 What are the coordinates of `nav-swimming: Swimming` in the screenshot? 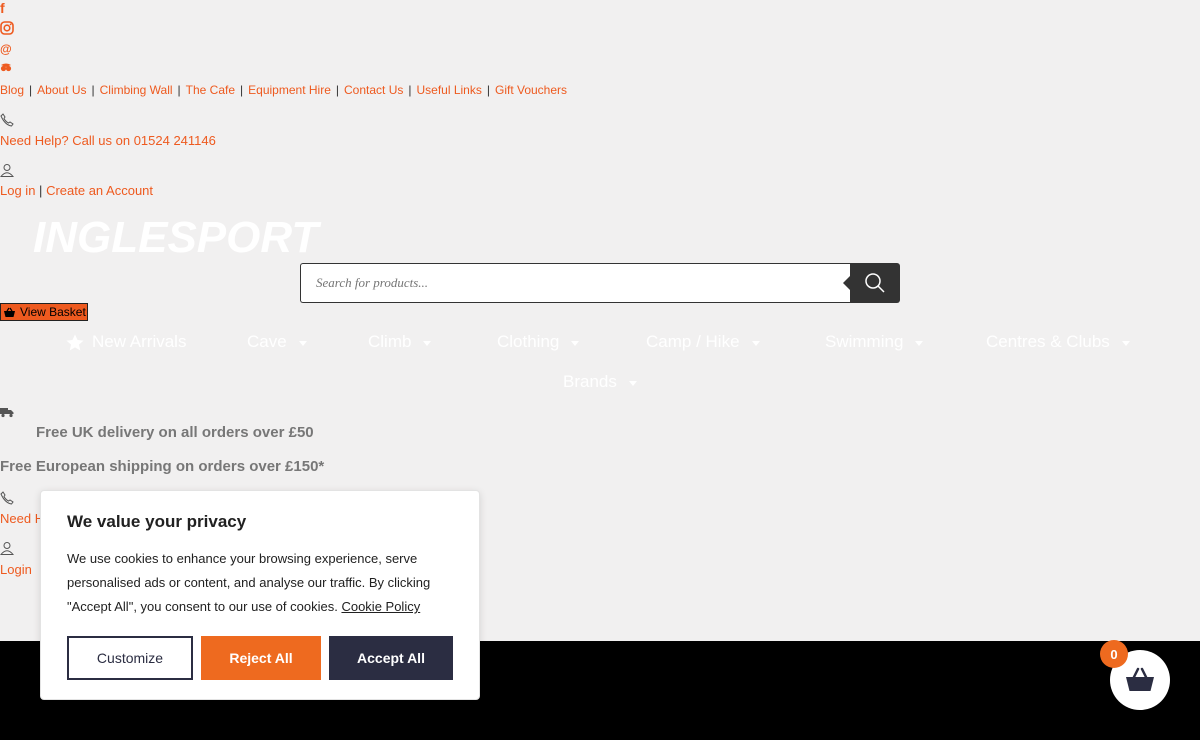 It's located at (874, 342).